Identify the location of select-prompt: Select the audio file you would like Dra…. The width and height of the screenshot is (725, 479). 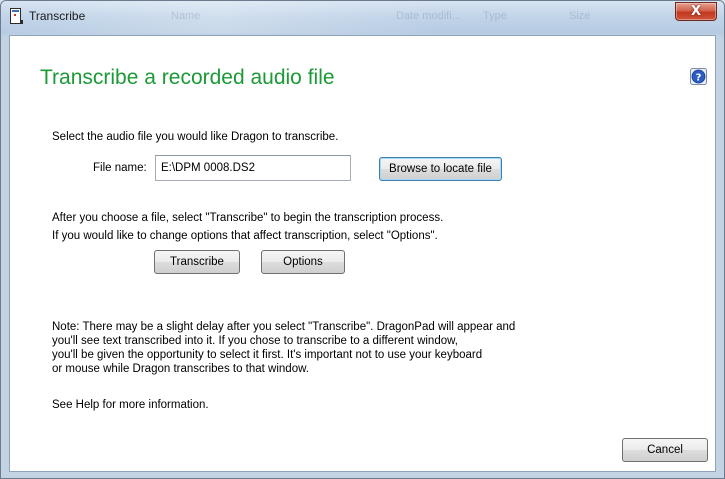
(195, 137).